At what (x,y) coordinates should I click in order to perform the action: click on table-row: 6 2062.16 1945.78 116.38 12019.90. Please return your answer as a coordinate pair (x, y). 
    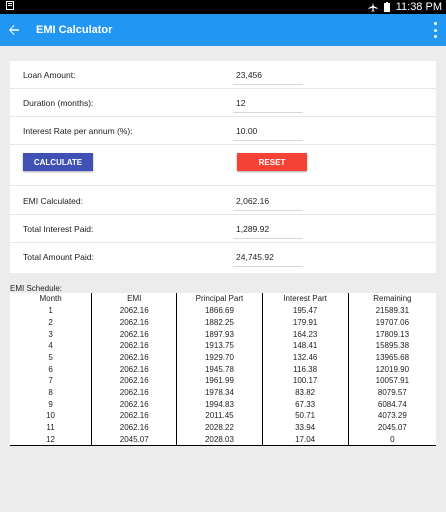
    Looking at the image, I should click on (223, 369).